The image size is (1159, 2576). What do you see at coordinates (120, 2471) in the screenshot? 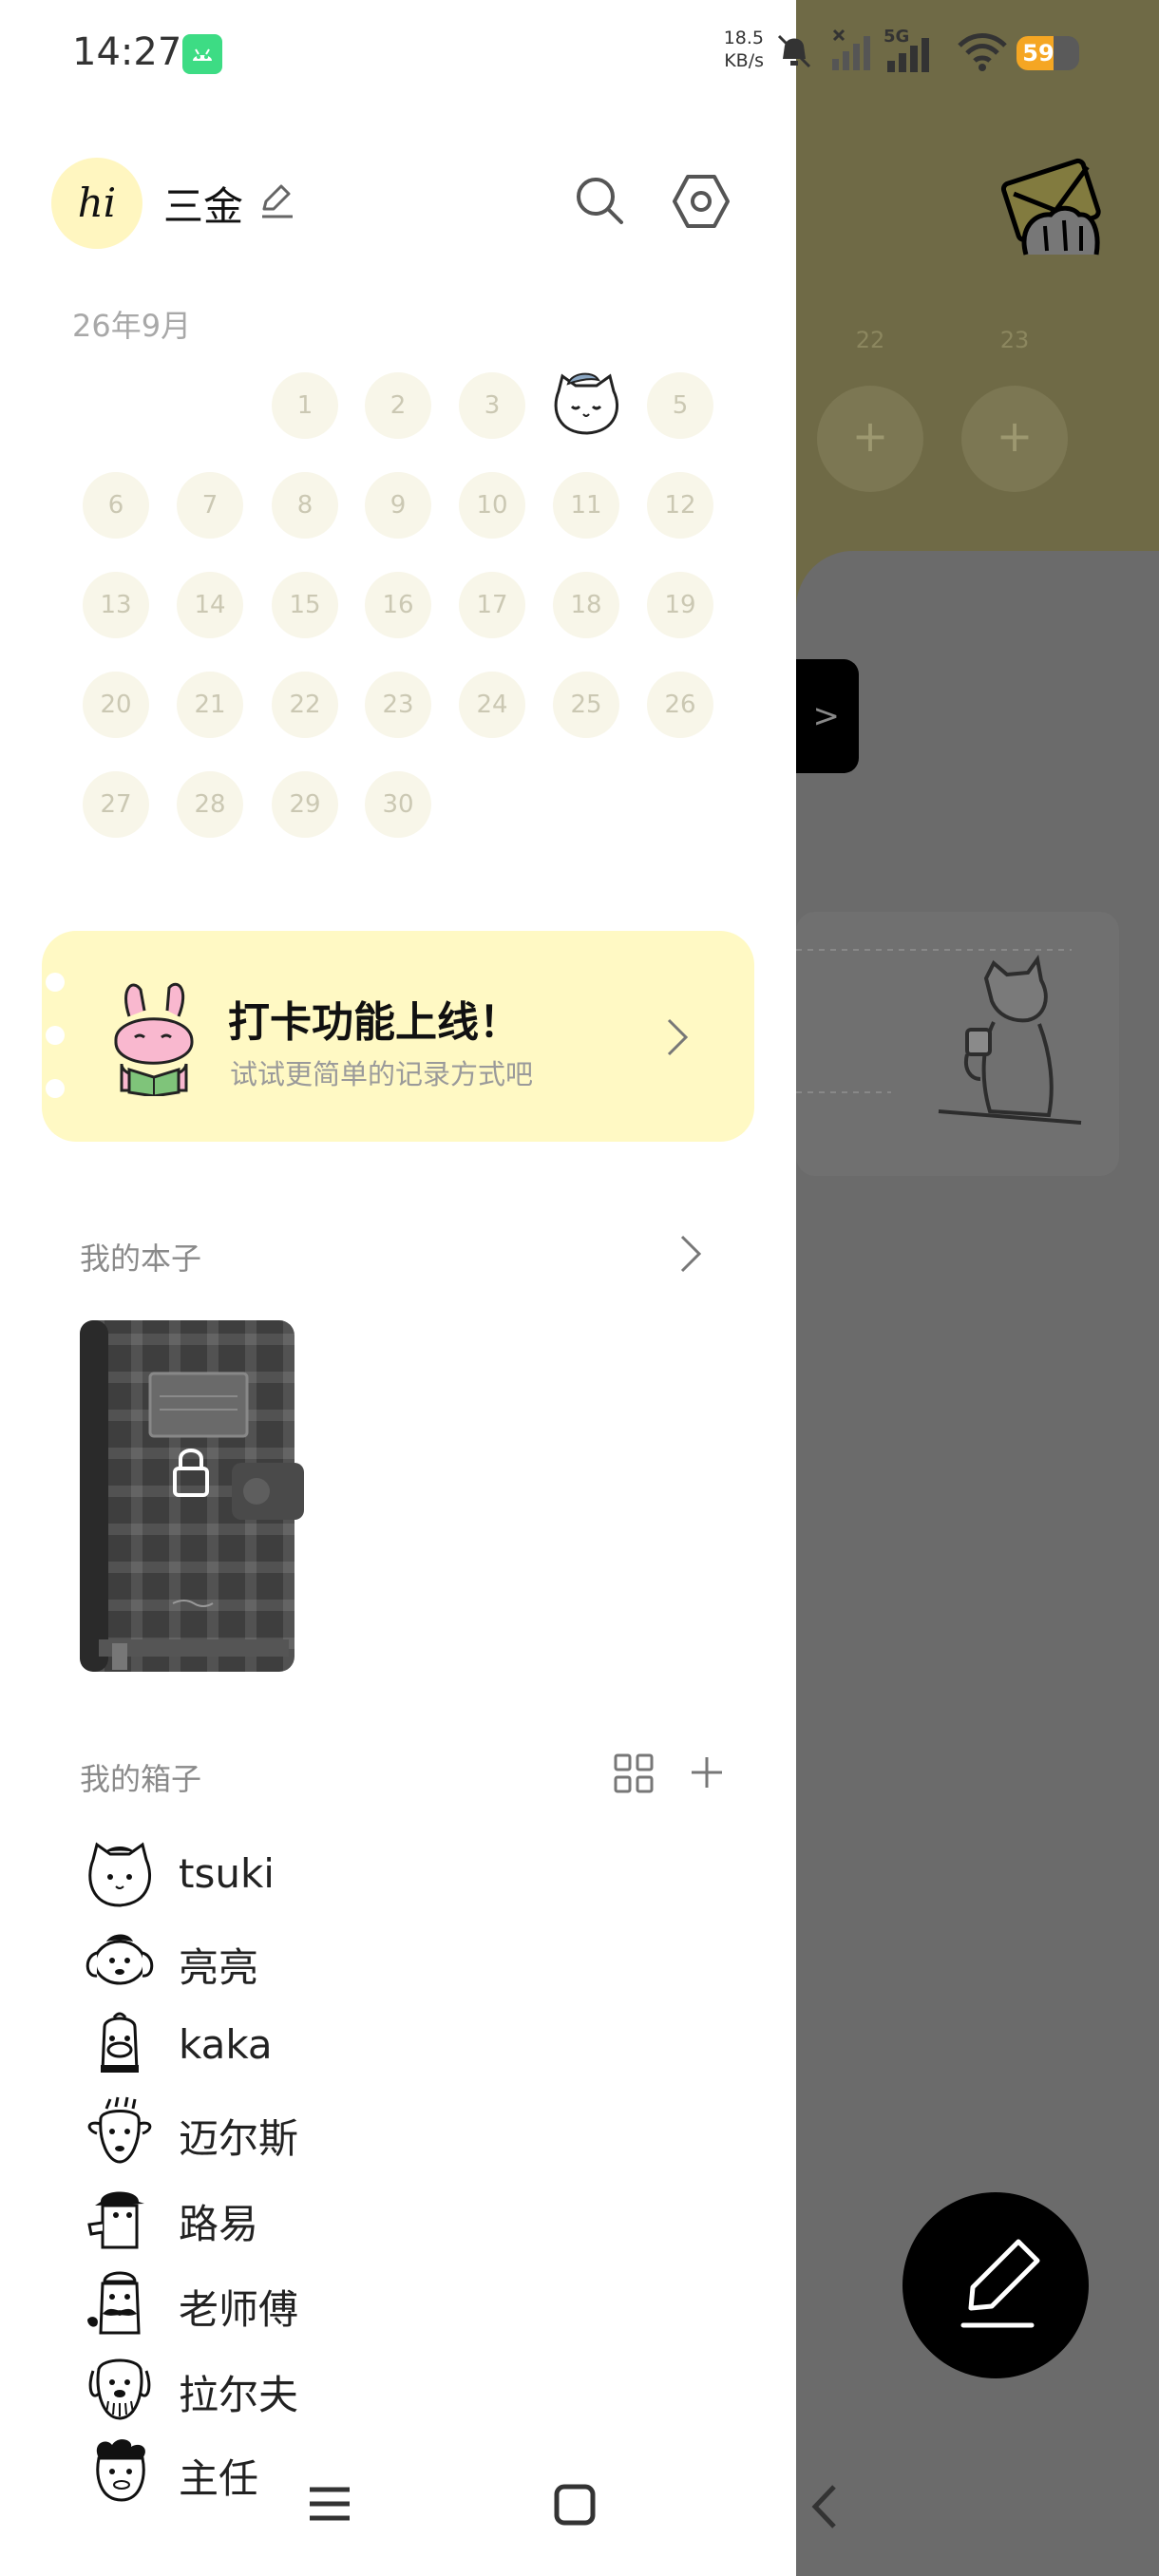
I see `curly-hair-character-icon` at bounding box center [120, 2471].